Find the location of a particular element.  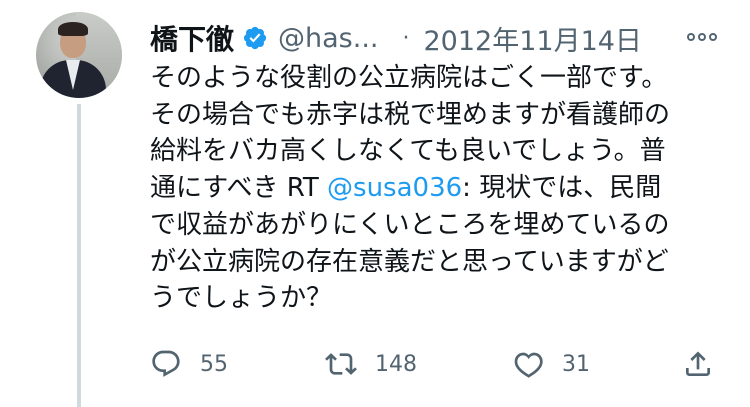

like-count: 31 is located at coordinates (576, 364).